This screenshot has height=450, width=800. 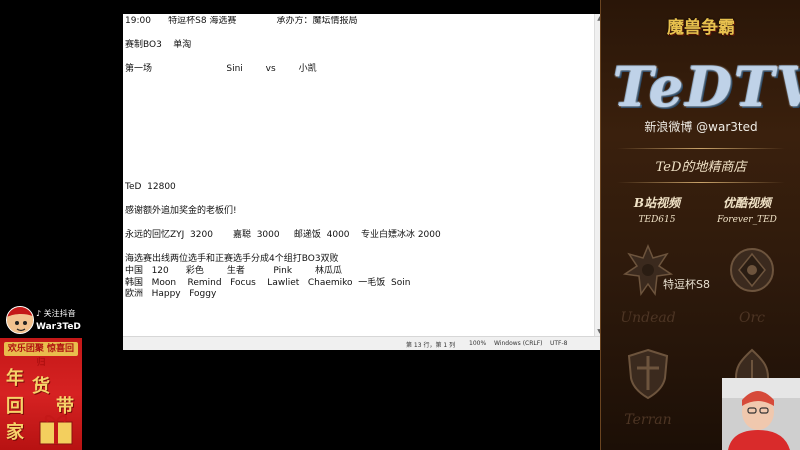 What do you see at coordinates (747, 220) in the screenshot?
I see `platform-id: Forever_TED` at bounding box center [747, 220].